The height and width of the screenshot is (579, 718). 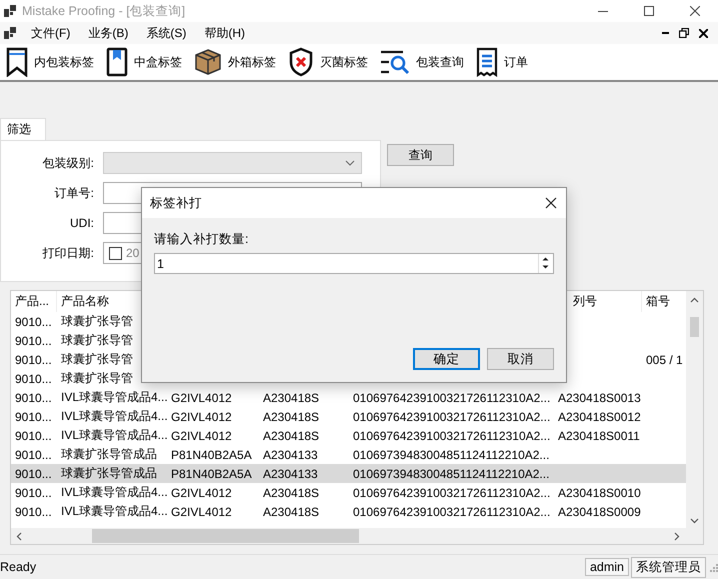 I want to click on minimize-icon, so click(x=603, y=11).